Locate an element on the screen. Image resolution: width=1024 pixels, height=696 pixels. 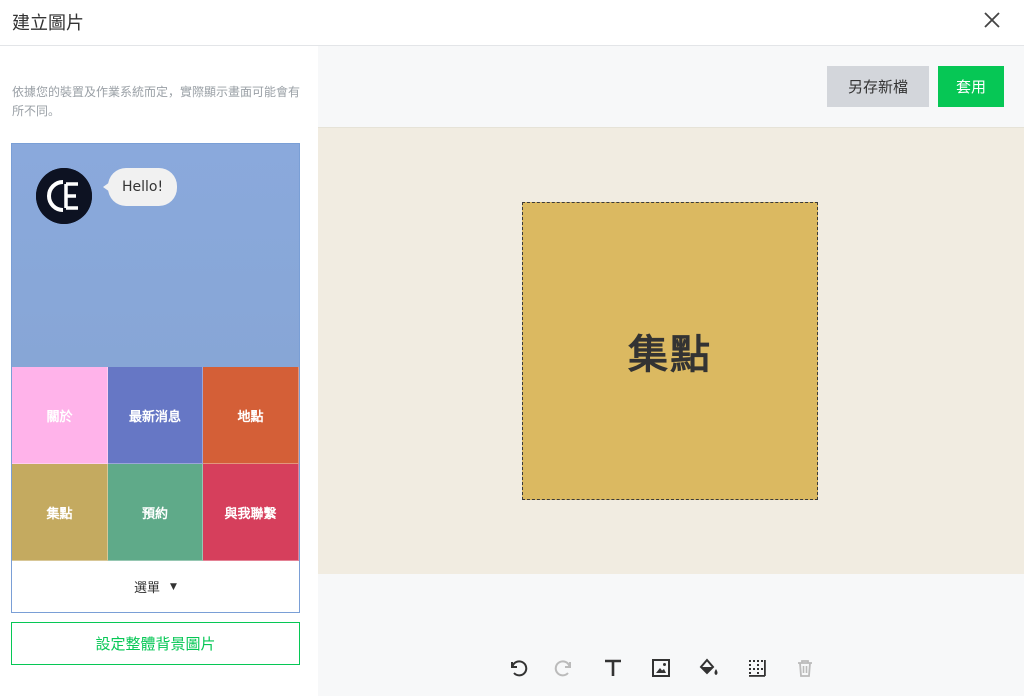
dialog-title: 建立圖片 is located at coordinates (48, 23).